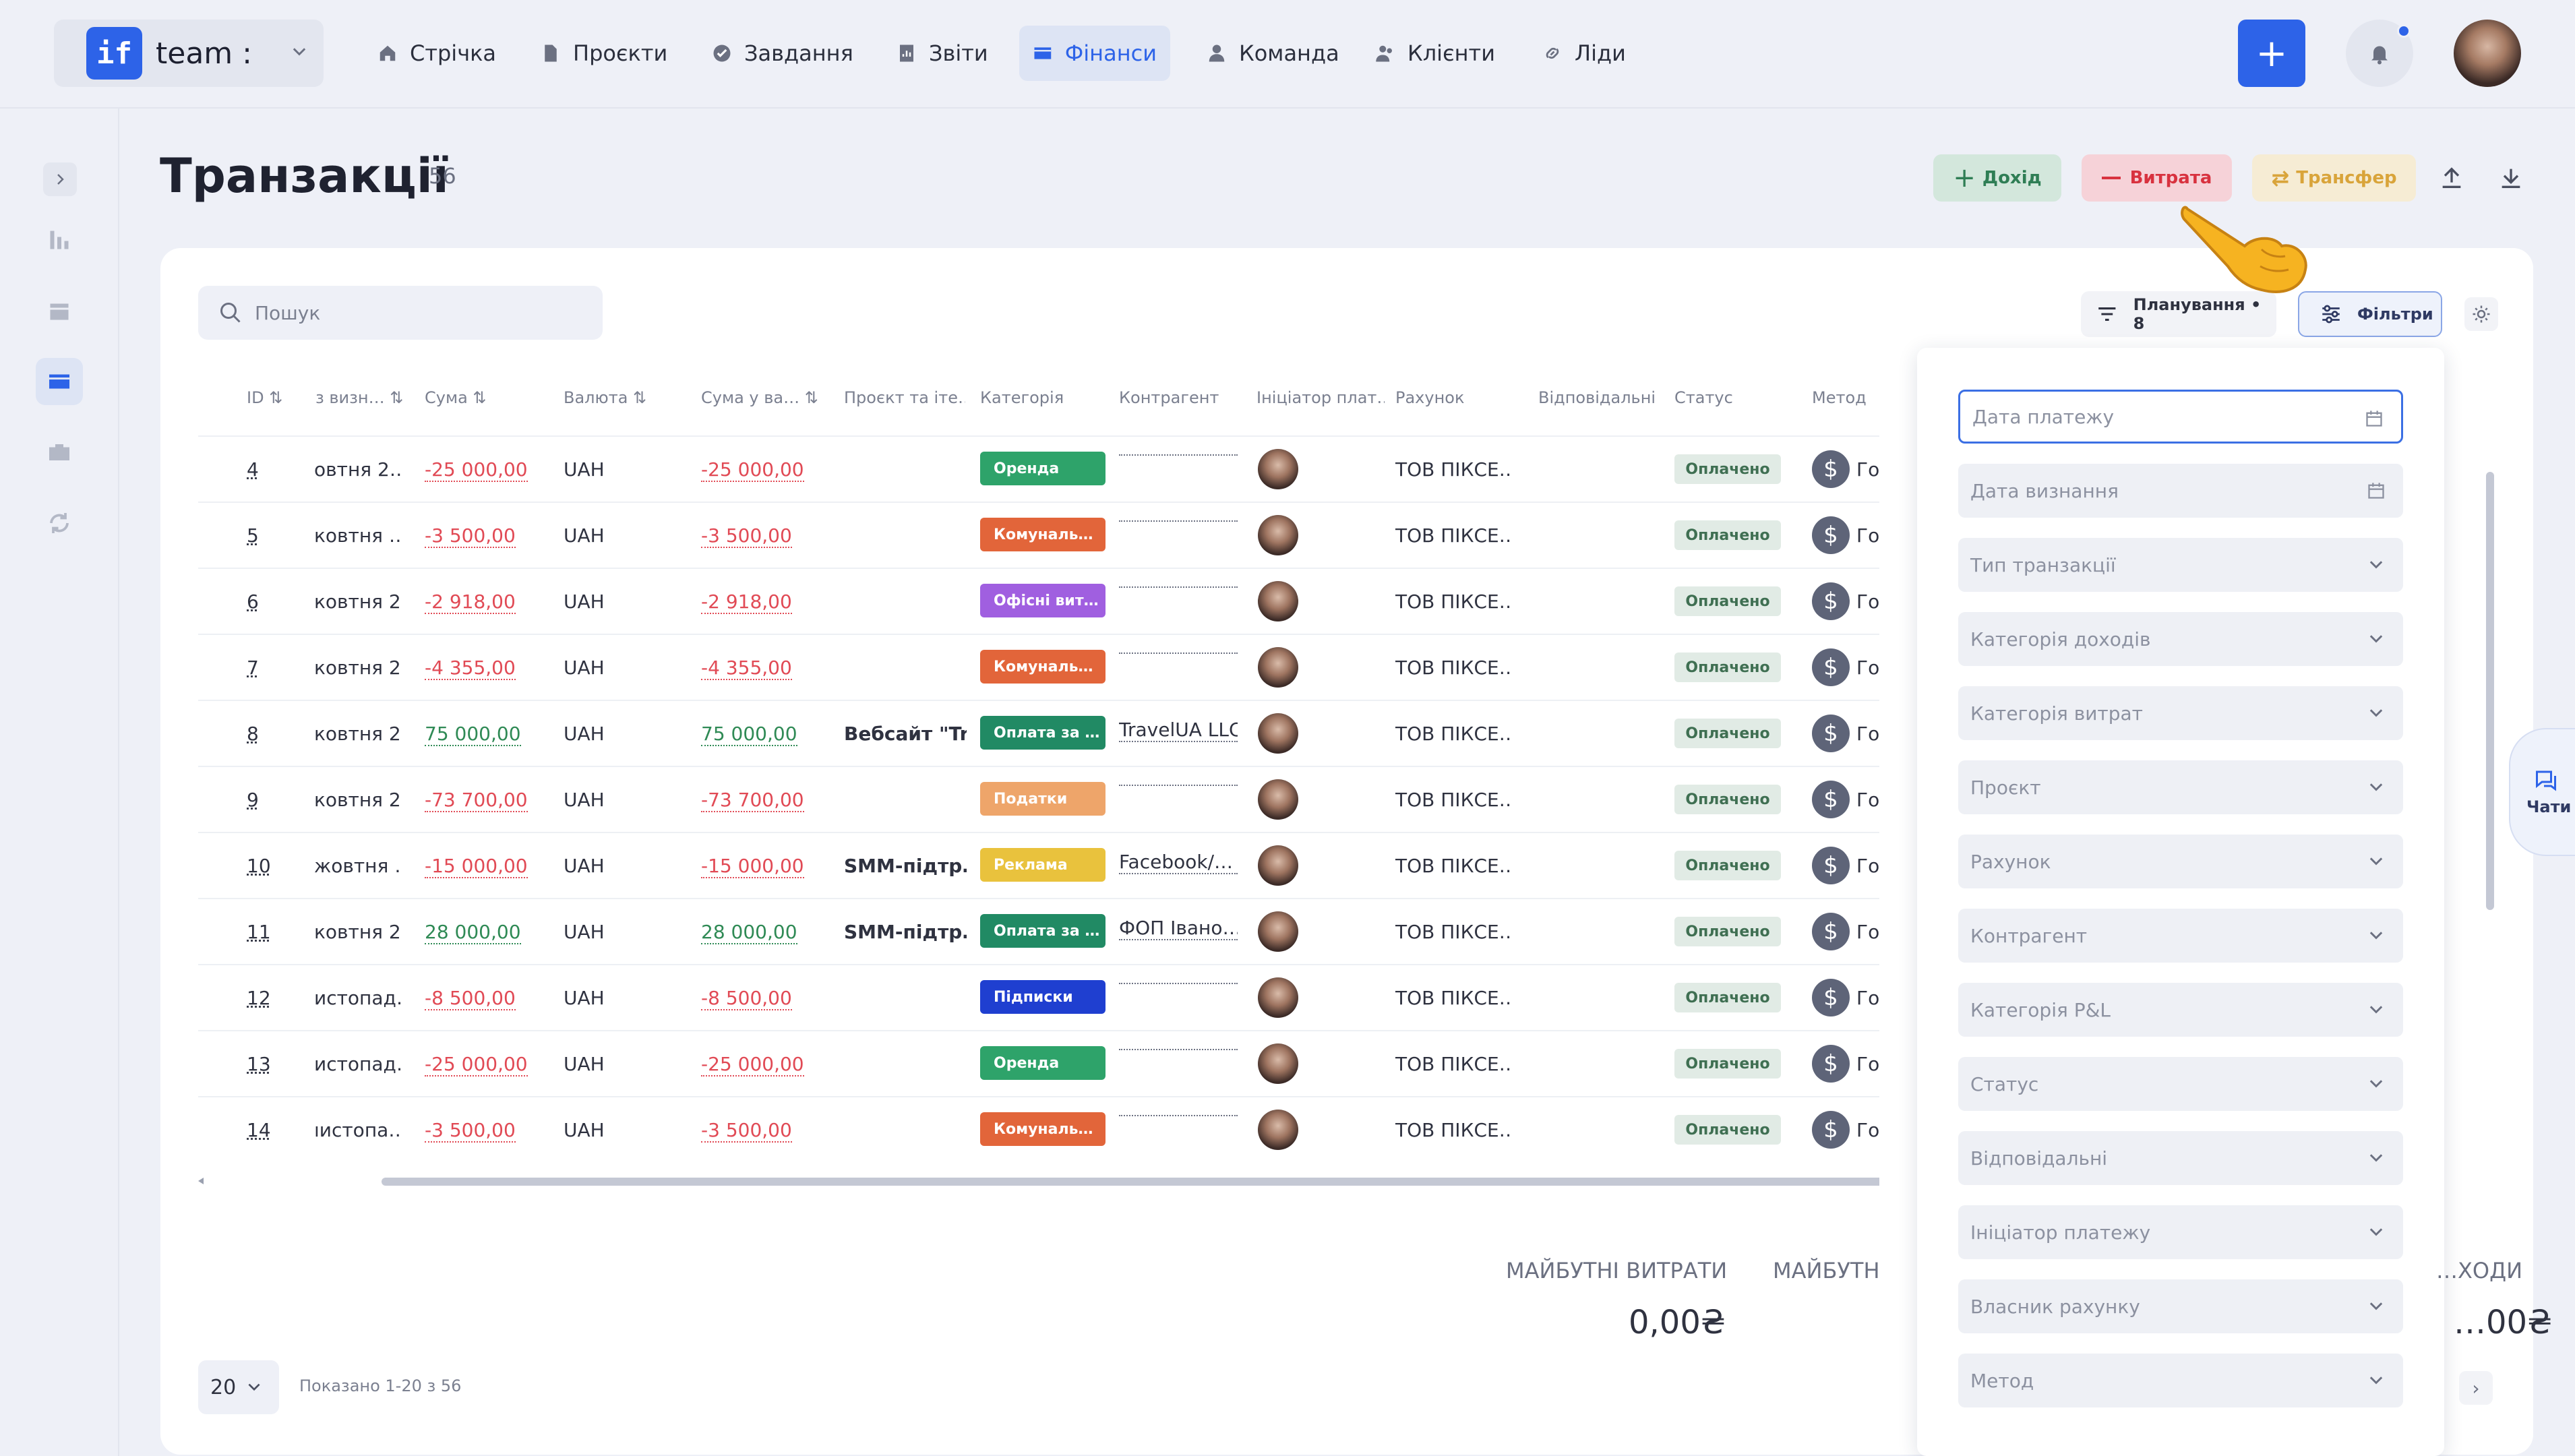 This screenshot has height=1456, width=2575. I want to click on search-input, so click(416, 312).